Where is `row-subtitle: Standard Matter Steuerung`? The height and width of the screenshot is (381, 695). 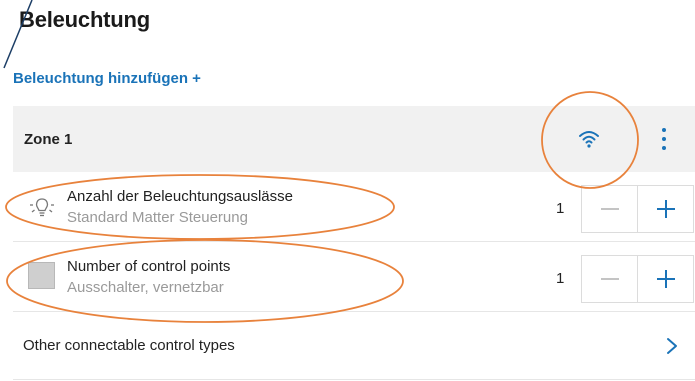 row-subtitle: Standard Matter Steuerung is located at coordinates (157, 217).